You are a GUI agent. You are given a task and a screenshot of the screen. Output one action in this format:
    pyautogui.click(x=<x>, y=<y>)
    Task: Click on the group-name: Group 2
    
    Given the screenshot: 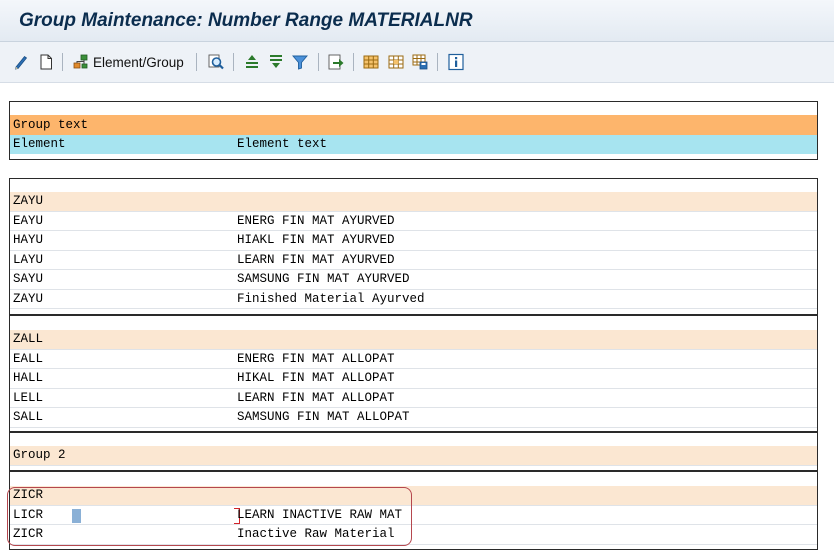 What is the action you would take?
    pyautogui.click(x=39, y=455)
    